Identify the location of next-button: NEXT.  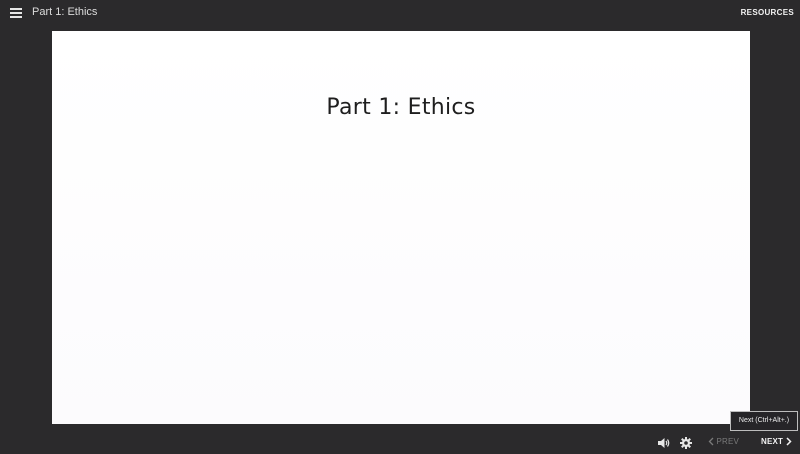
(776, 441).